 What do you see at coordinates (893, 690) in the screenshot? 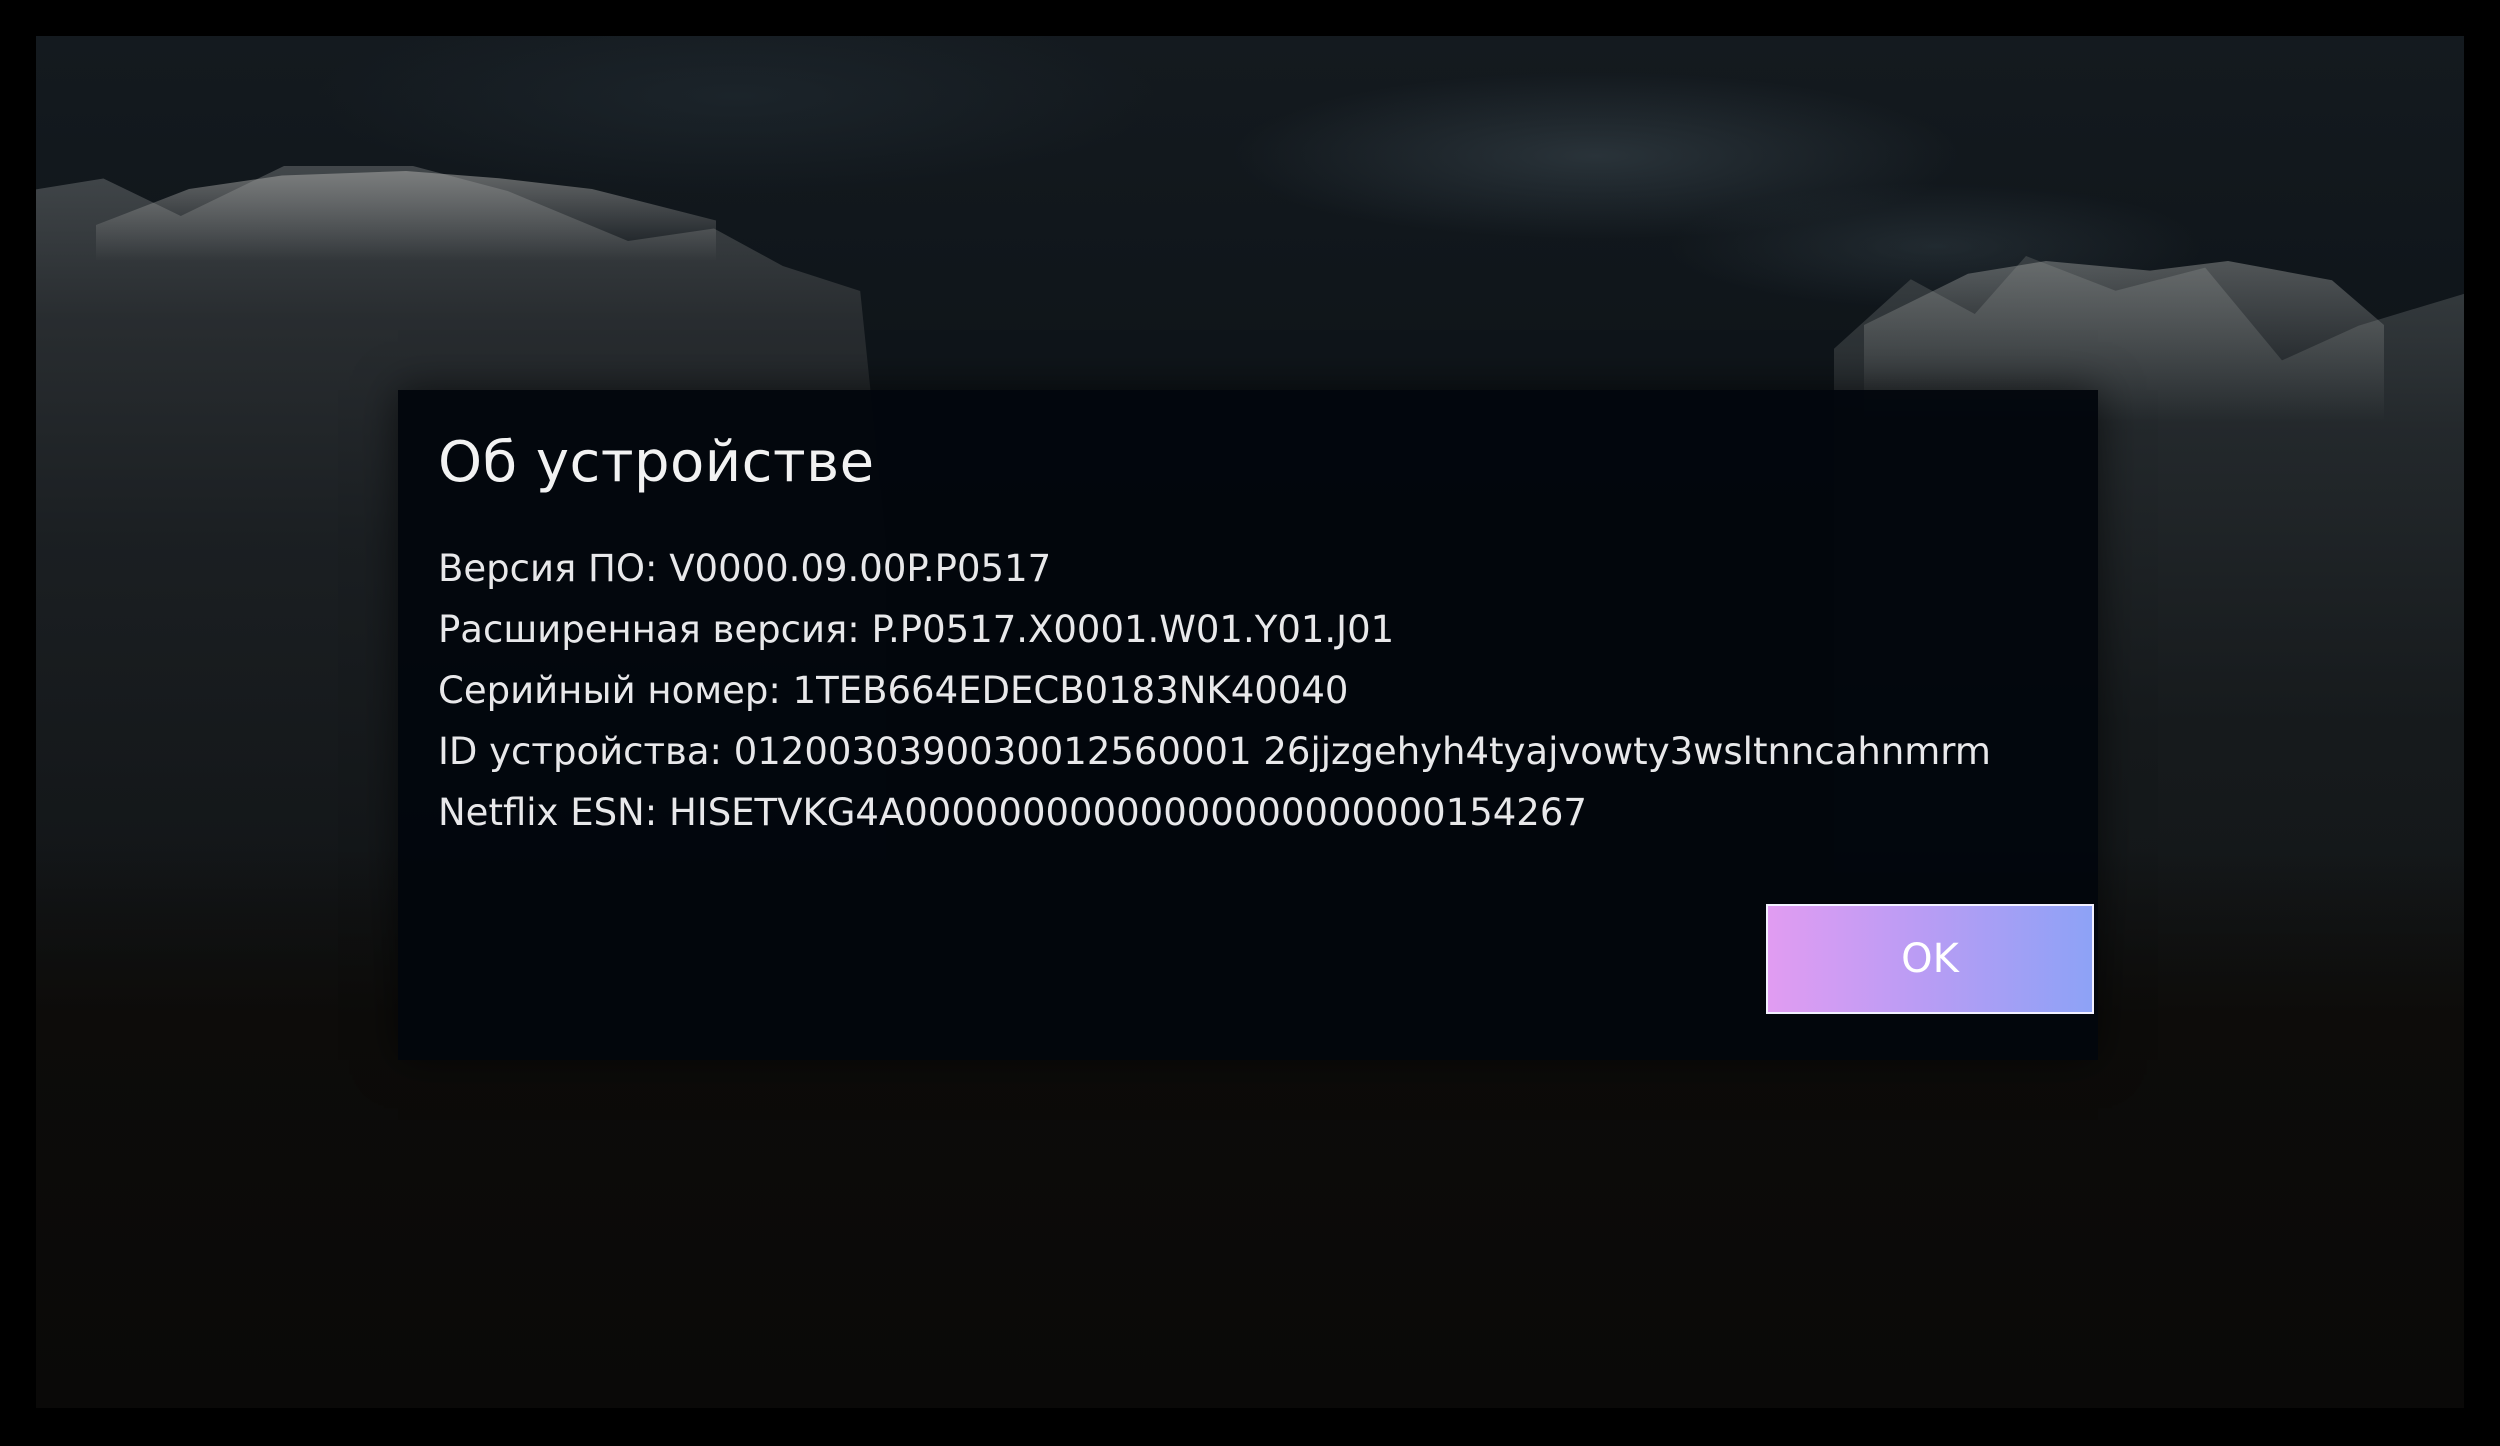
I see `serial-number: Серийный номер: 1TEB664EDECB0183NK40040` at bounding box center [893, 690].